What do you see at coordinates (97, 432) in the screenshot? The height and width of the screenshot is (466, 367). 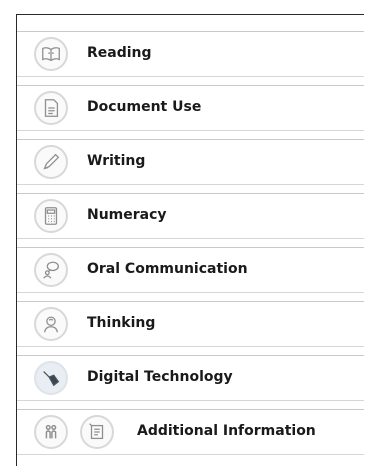 I see `info-sheet-icon` at bounding box center [97, 432].